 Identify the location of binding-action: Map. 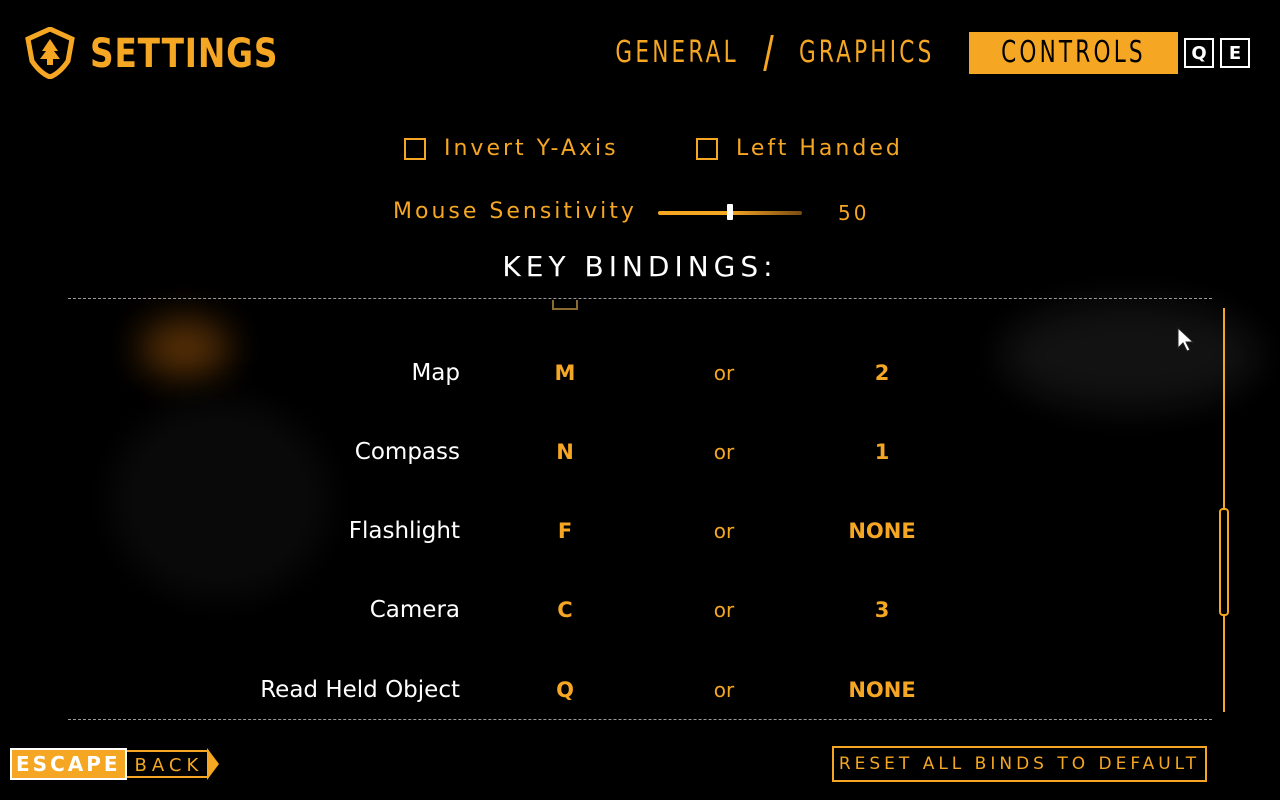
(435, 373).